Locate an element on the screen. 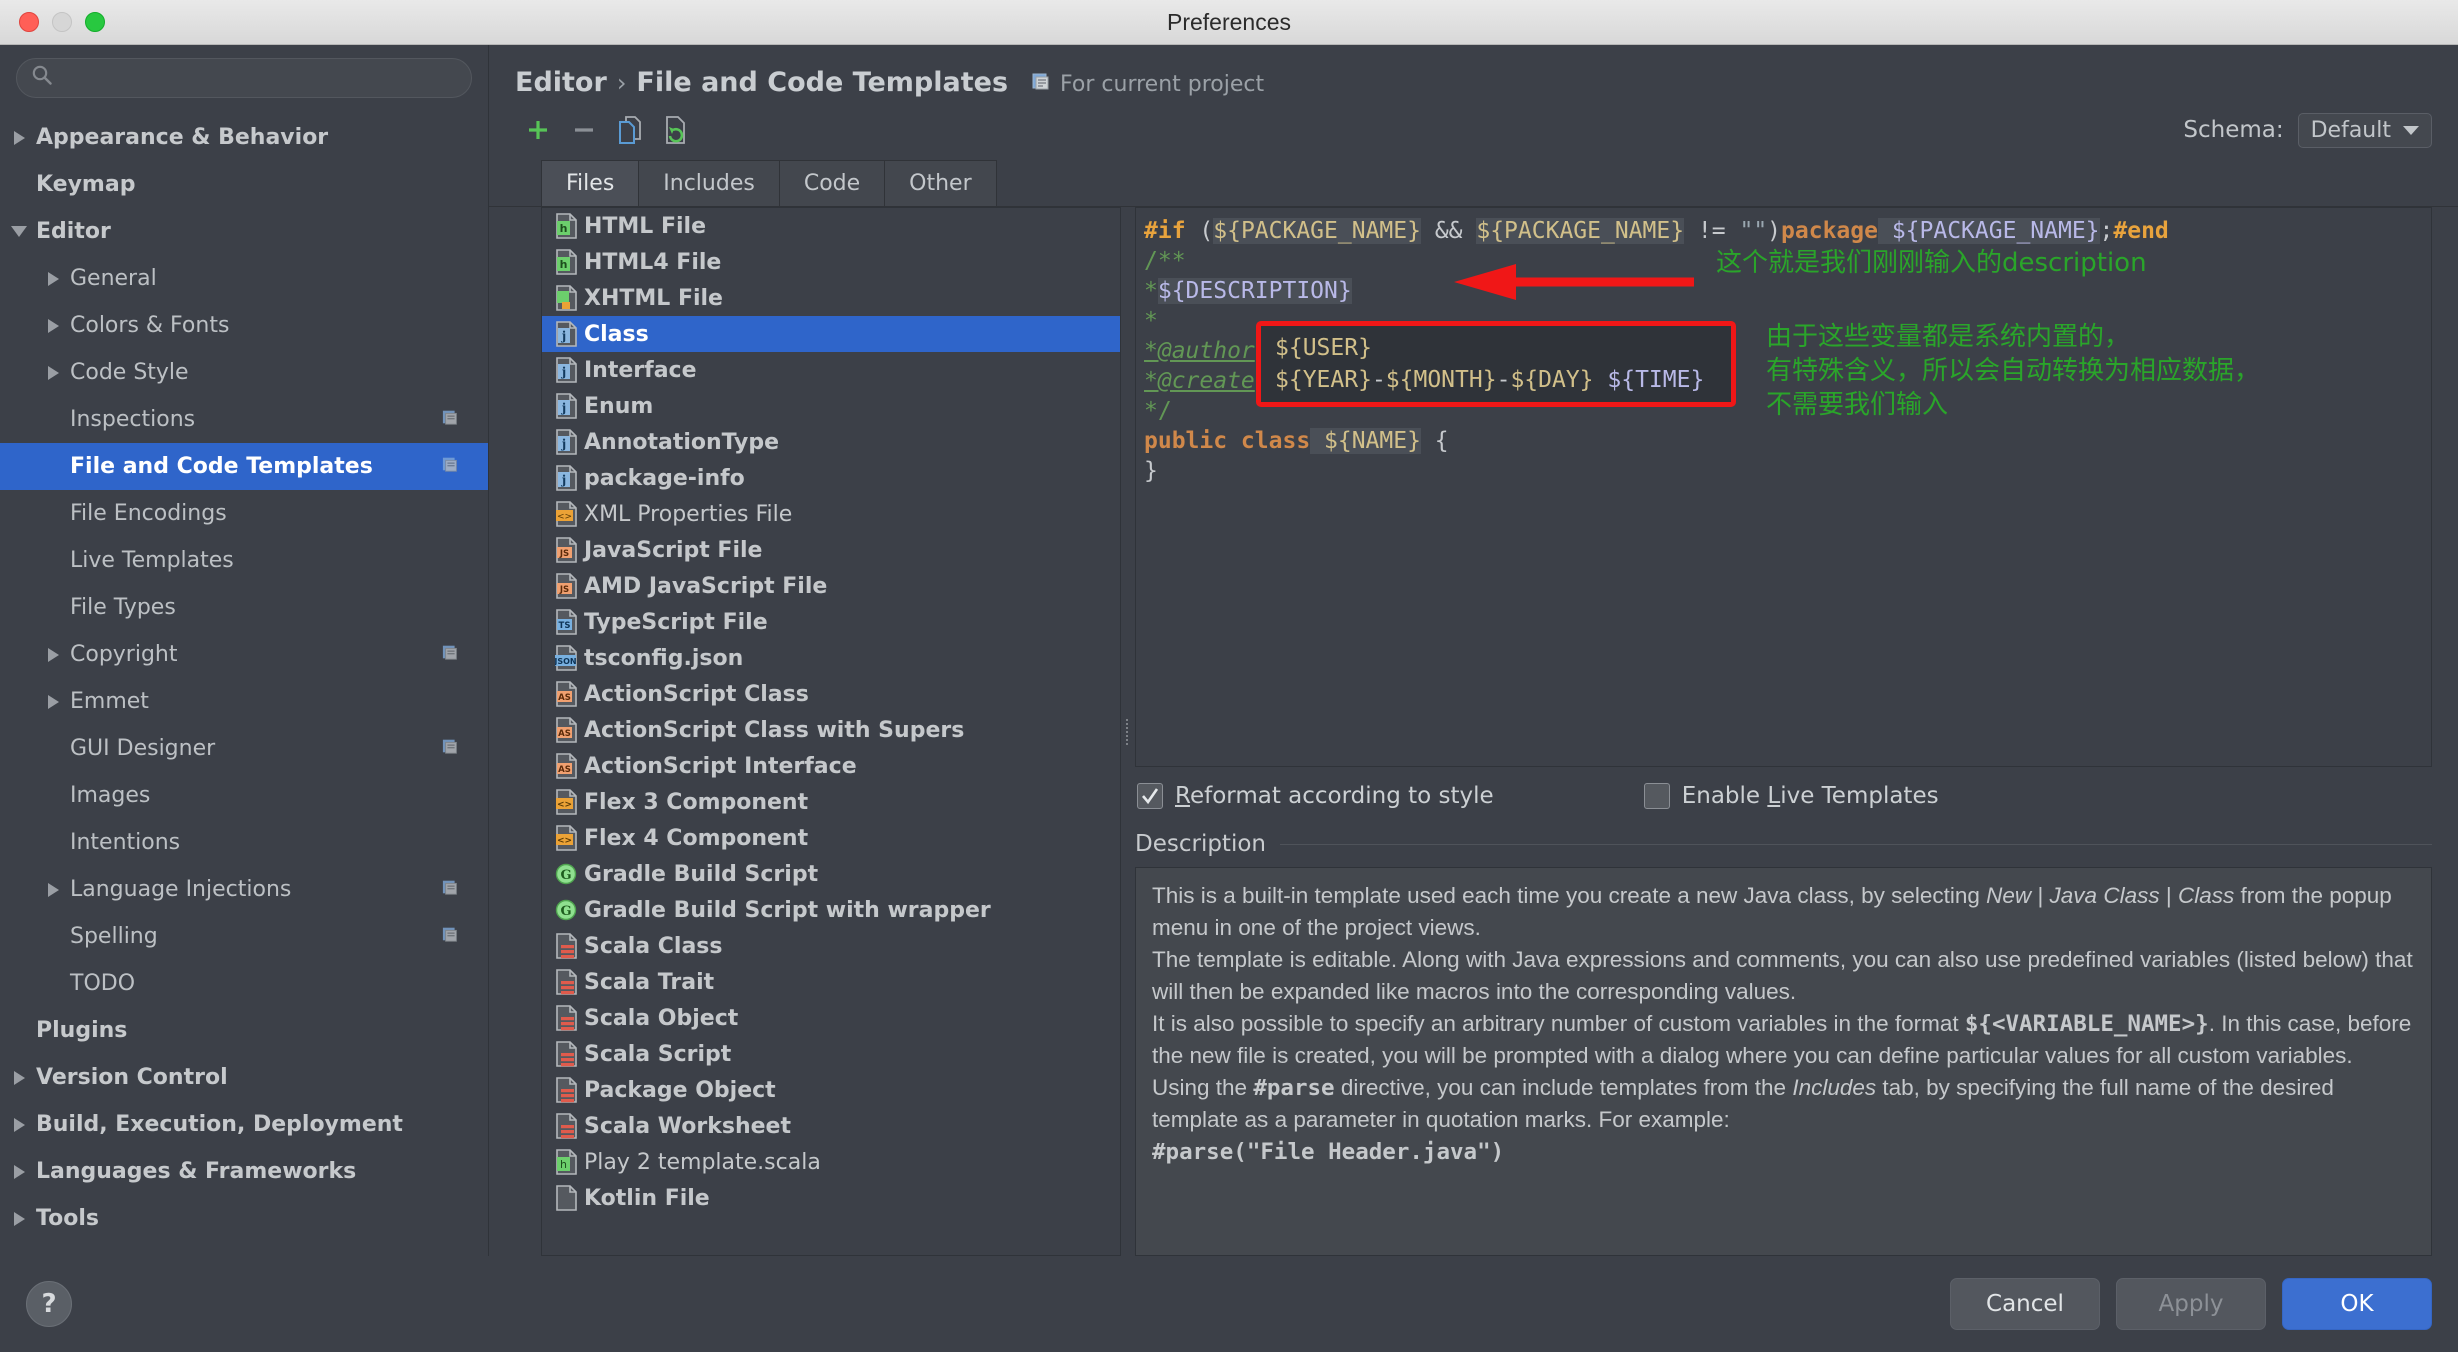 Image resolution: width=2458 pixels, height=1352 pixels. template-list-item: G Gradle Build Script is located at coordinates (831, 874).